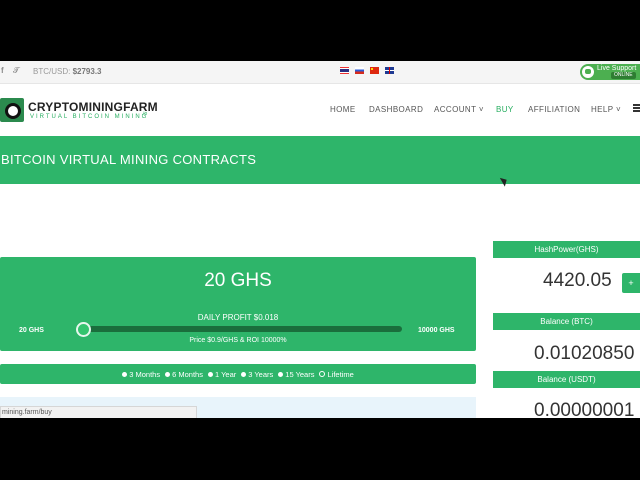  Describe the element at coordinates (238, 317) in the screenshot. I see `daily-profit: DAILY PROFIT $0.018` at that location.